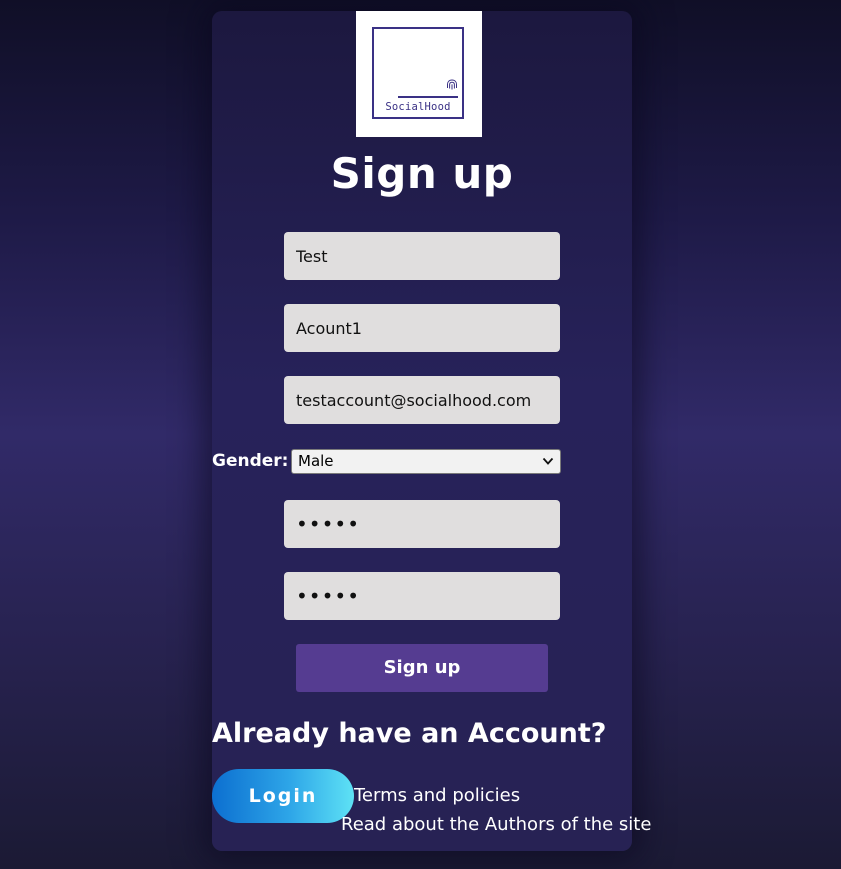 Image resolution: width=841 pixels, height=869 pixels. Describe the element at coordinates (422, 596) in the screenshot. I see `confirm-password-input` at that location.